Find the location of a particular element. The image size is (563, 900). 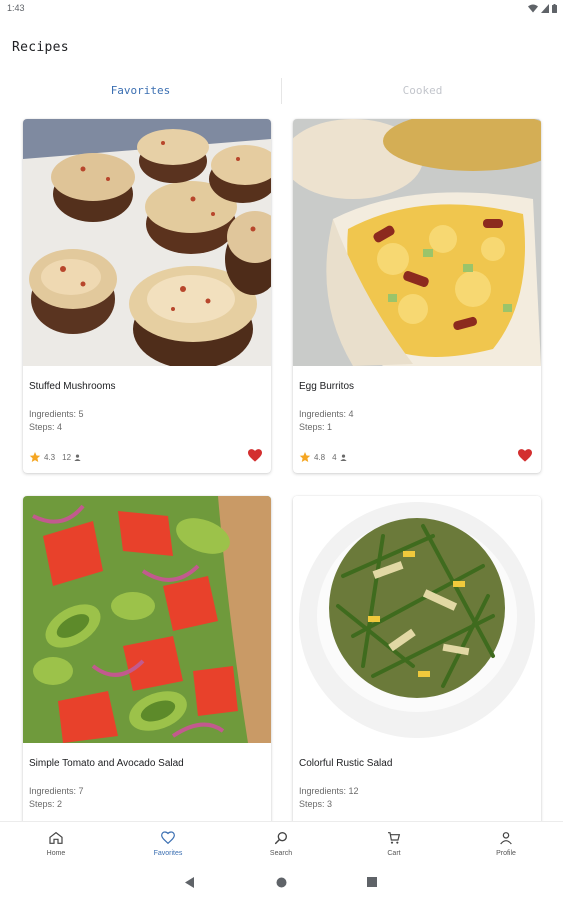

recipe-title: Egg Burritos is located at coordinates (327, 386).